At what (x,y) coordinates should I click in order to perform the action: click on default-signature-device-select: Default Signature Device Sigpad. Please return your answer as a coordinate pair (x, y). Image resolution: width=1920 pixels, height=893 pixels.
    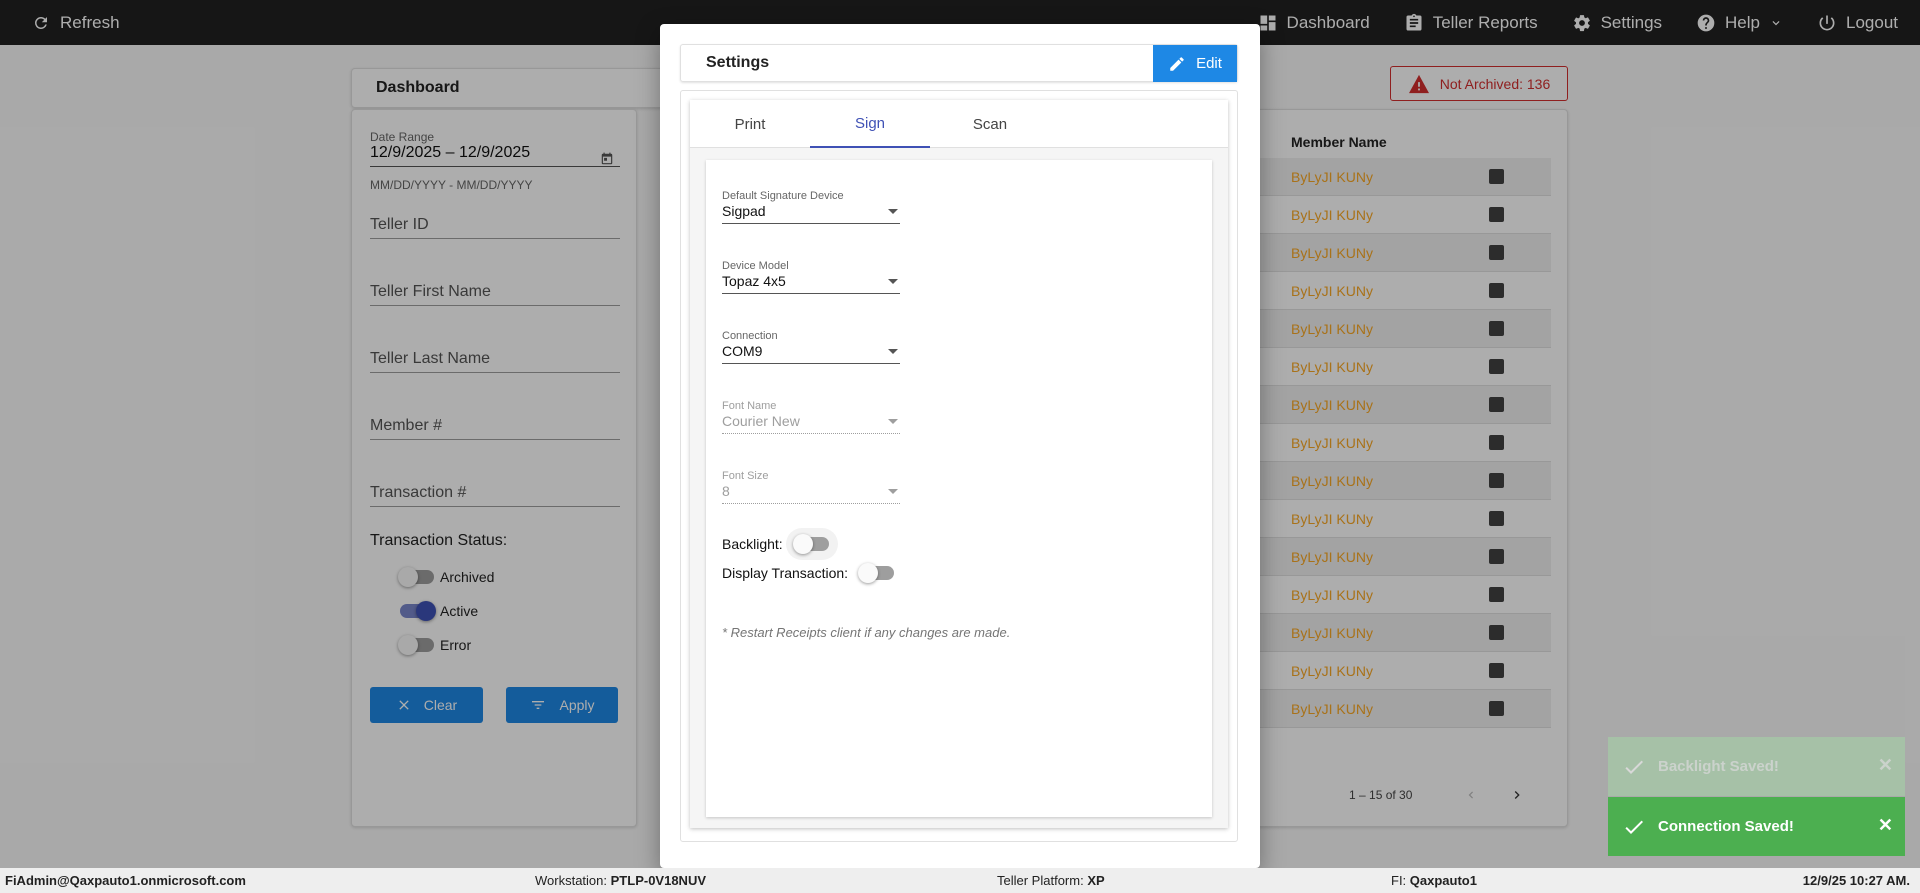
    Looking at the image, I should click on (811, 207).